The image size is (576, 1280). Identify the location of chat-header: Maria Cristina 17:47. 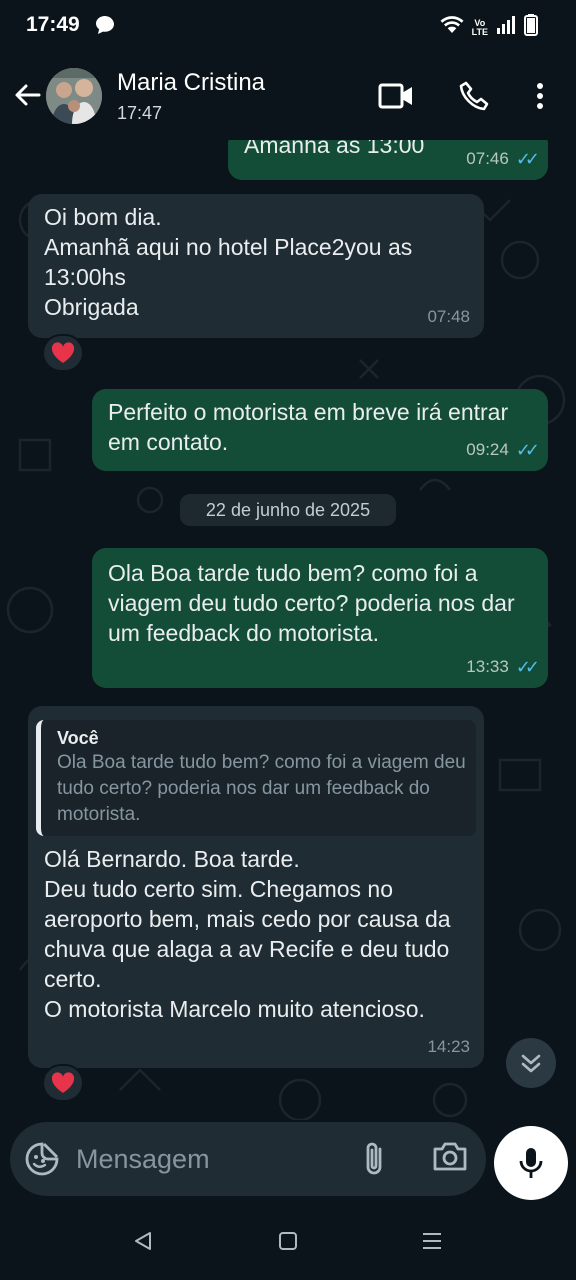
(288, 96).